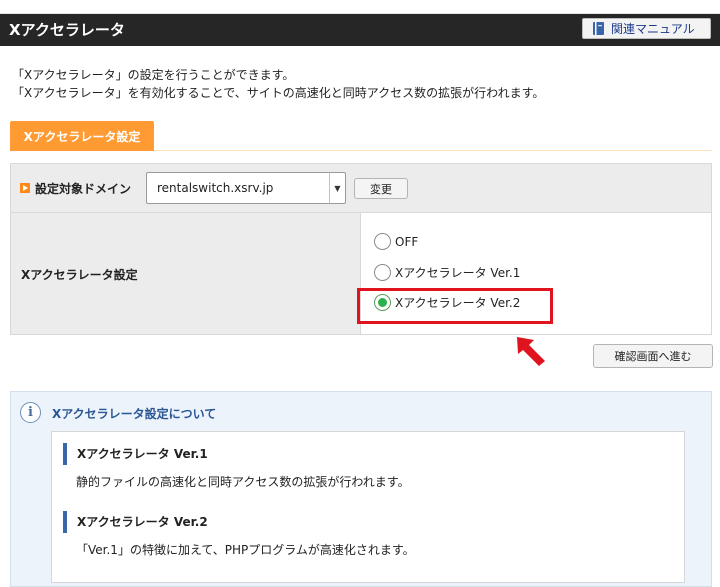 The image size is (720, 587). I want to click on radio-option-ver1: Xアクセラレータ Ver.1, so click(447, 272).